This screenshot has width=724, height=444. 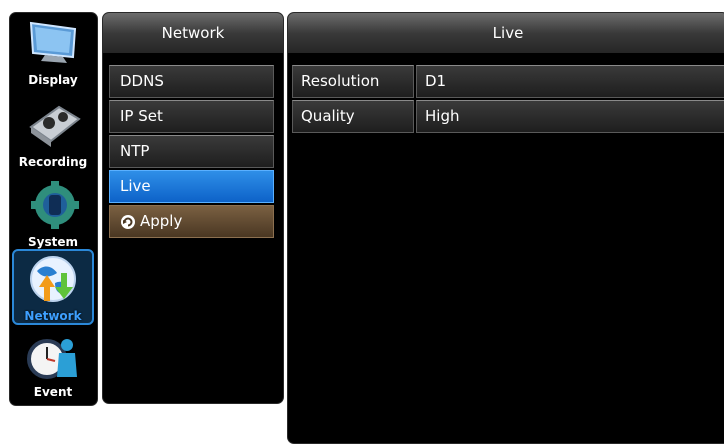 What do you see at coordinates (353, 81) in the screenshot?
I see `resolution-label: Resolution` at bounding box center [353, 81].